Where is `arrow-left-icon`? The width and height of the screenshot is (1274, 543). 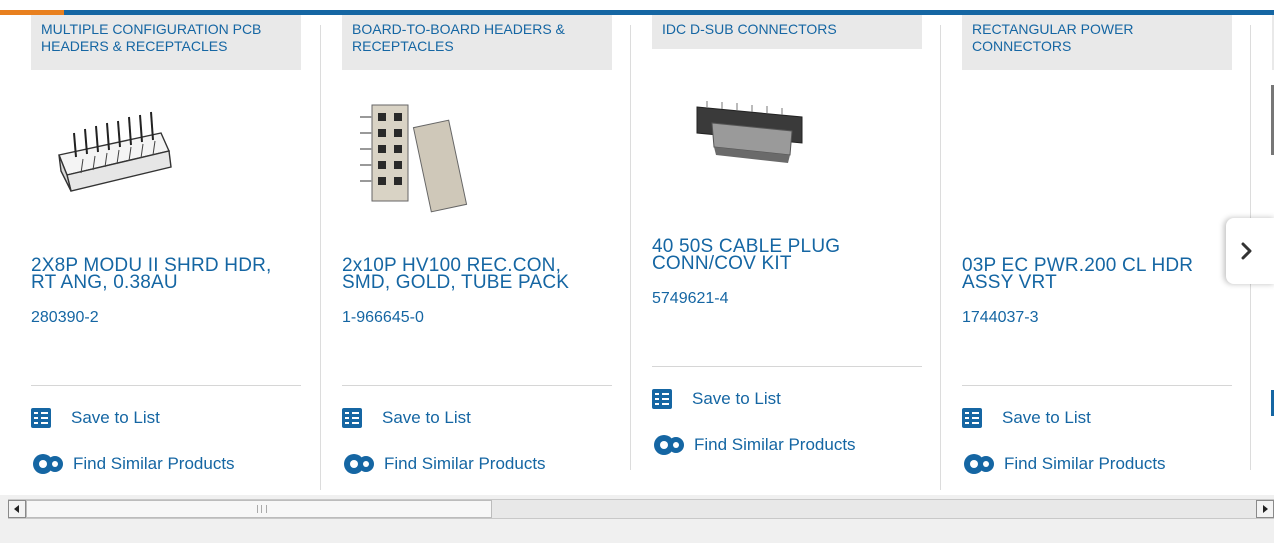 arrow-left-icon is located at coordinates (16, 509).